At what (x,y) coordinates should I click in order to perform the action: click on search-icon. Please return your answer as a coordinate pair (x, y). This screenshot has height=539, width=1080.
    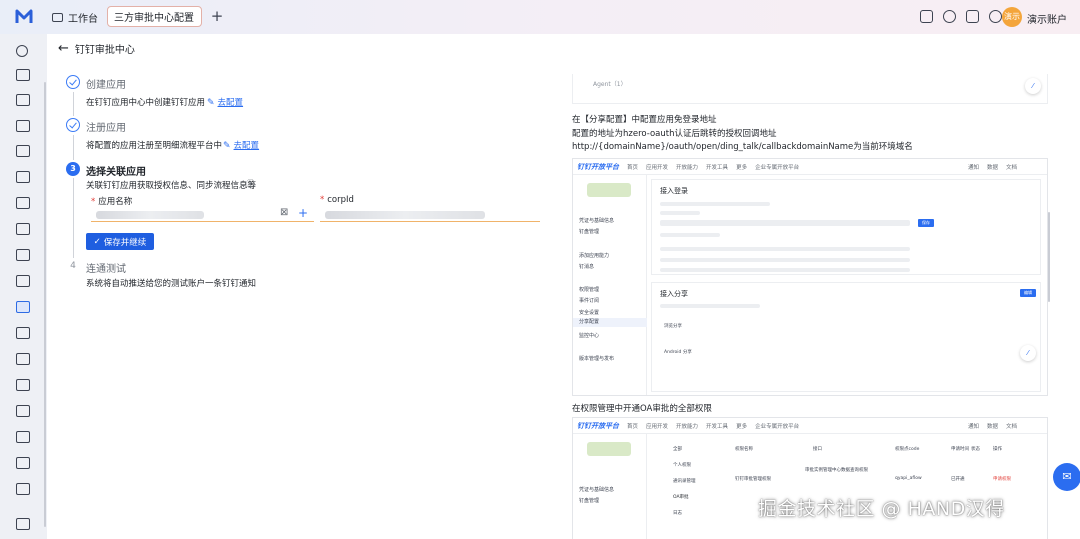
    Looking at the image, I should click on (22, 51).